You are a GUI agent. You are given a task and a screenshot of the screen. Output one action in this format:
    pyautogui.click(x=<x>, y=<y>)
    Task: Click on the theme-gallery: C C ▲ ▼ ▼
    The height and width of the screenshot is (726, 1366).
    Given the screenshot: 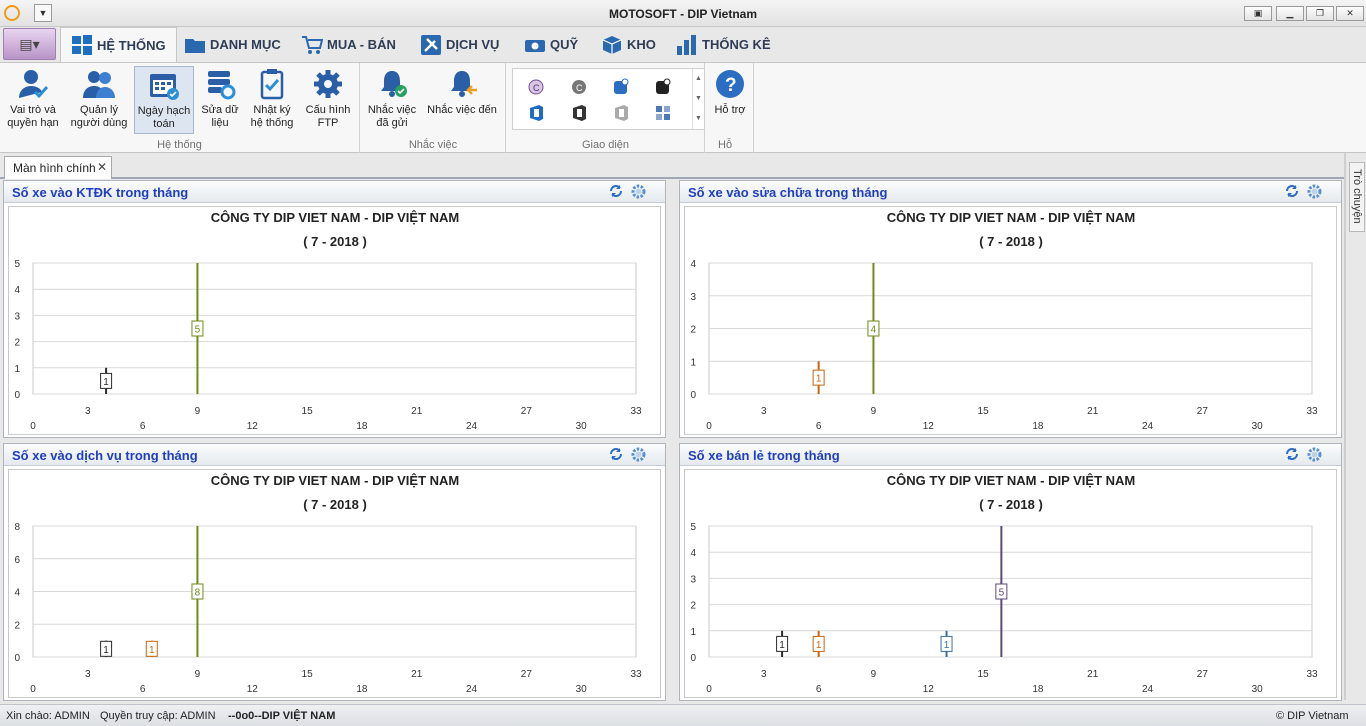 What is the action you would take?
    pyautogui.click(x=608, y=99)
    